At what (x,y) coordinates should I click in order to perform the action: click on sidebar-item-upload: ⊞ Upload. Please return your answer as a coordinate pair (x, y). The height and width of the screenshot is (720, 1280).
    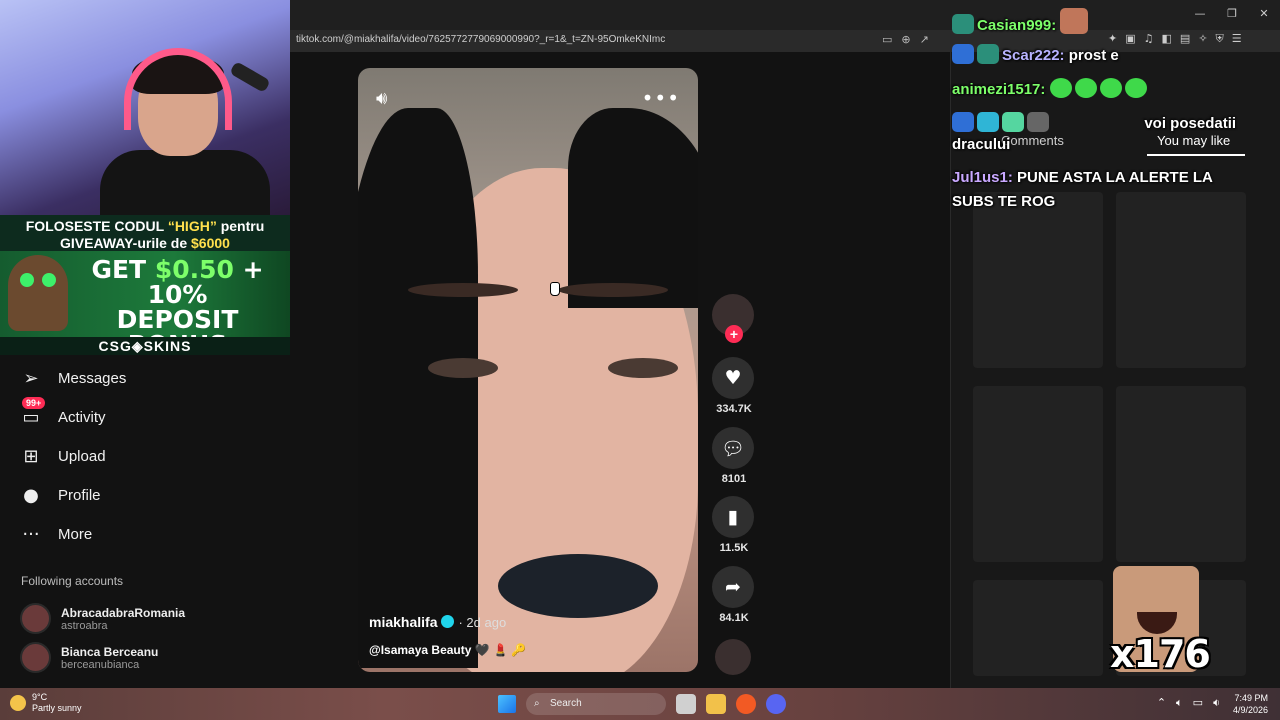
    Looking at the image, I should click on (150, 456).